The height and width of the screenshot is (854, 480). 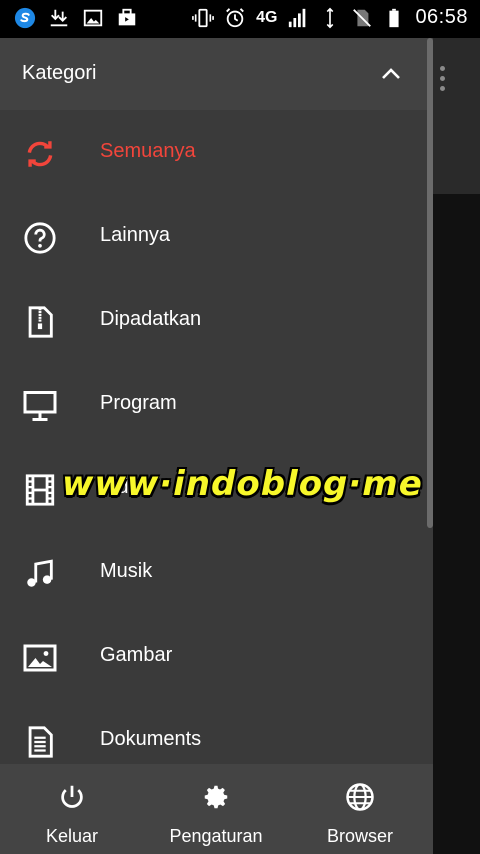 I want to click on exit-button: Keluar, so click(x=72, y=809).